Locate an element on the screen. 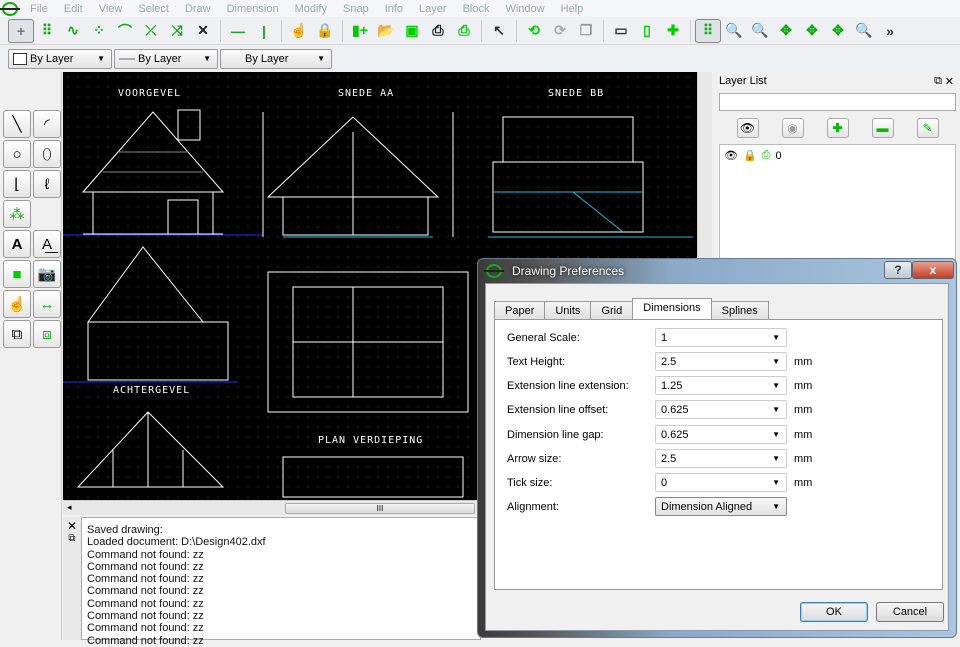 Image resolution: width=960 pixels, height=647 pixels. select-tool-icon: ⧈ is located at coordinates (47, 334).